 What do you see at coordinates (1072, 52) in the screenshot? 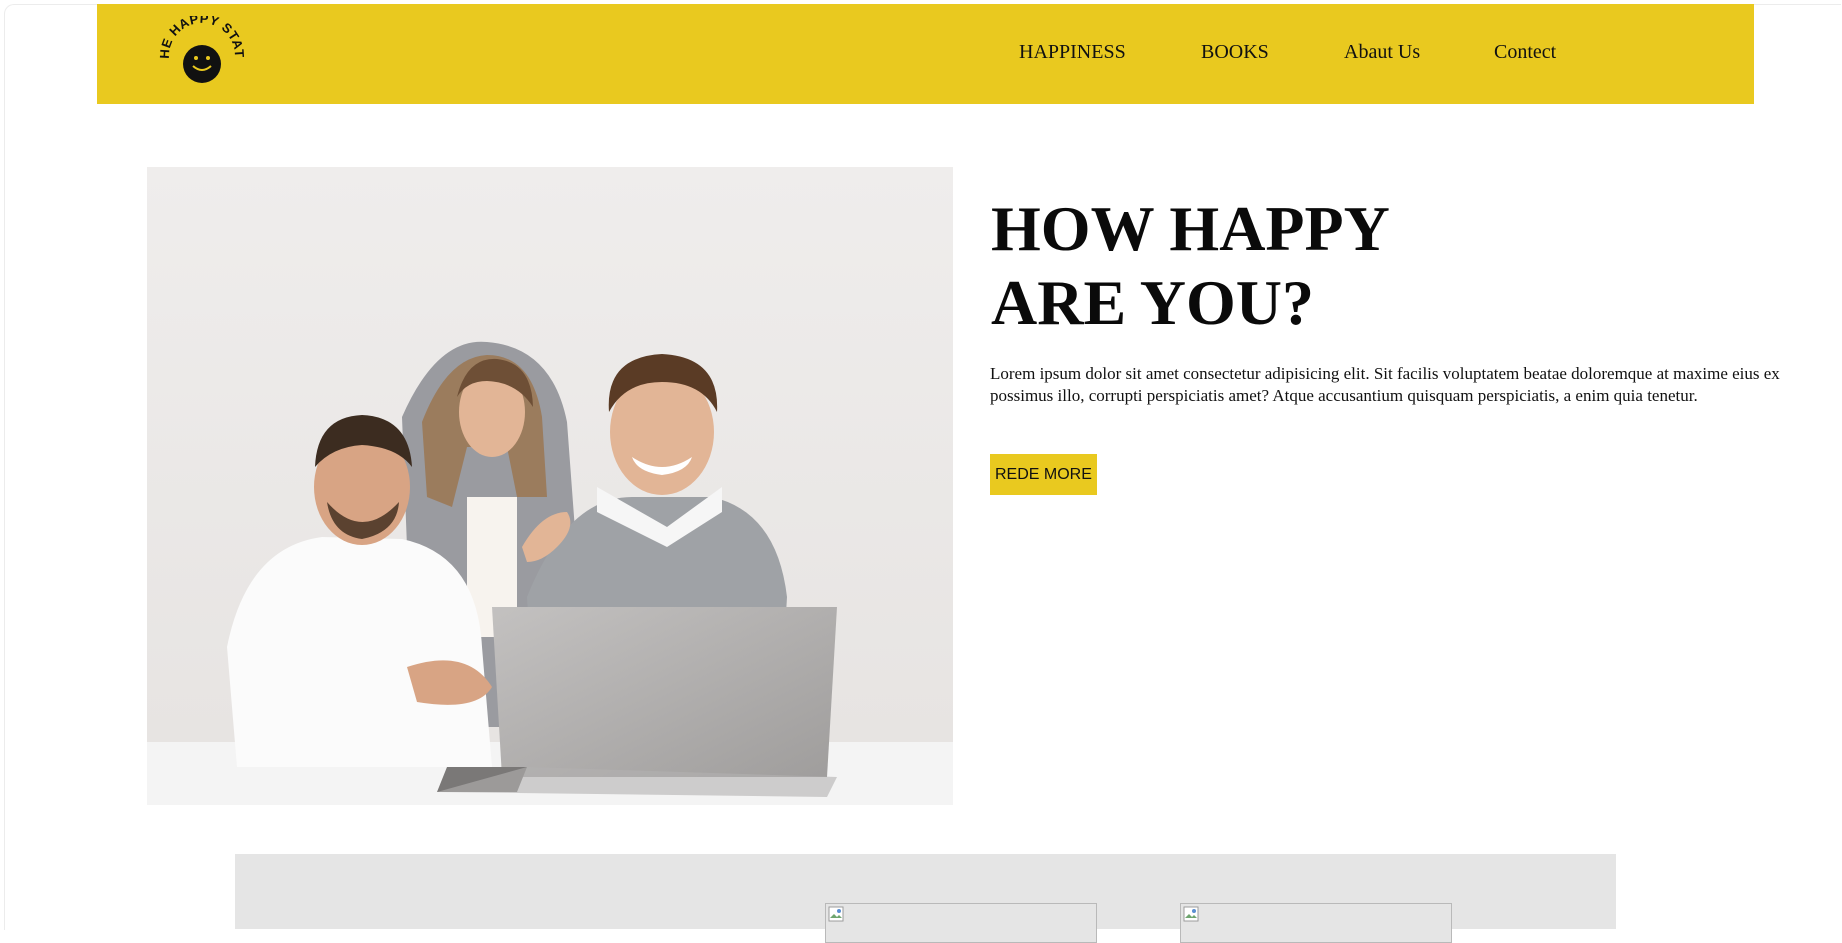
I see `nav-item-happiness: HAPPINESS` at bounding box center [1072, 52].